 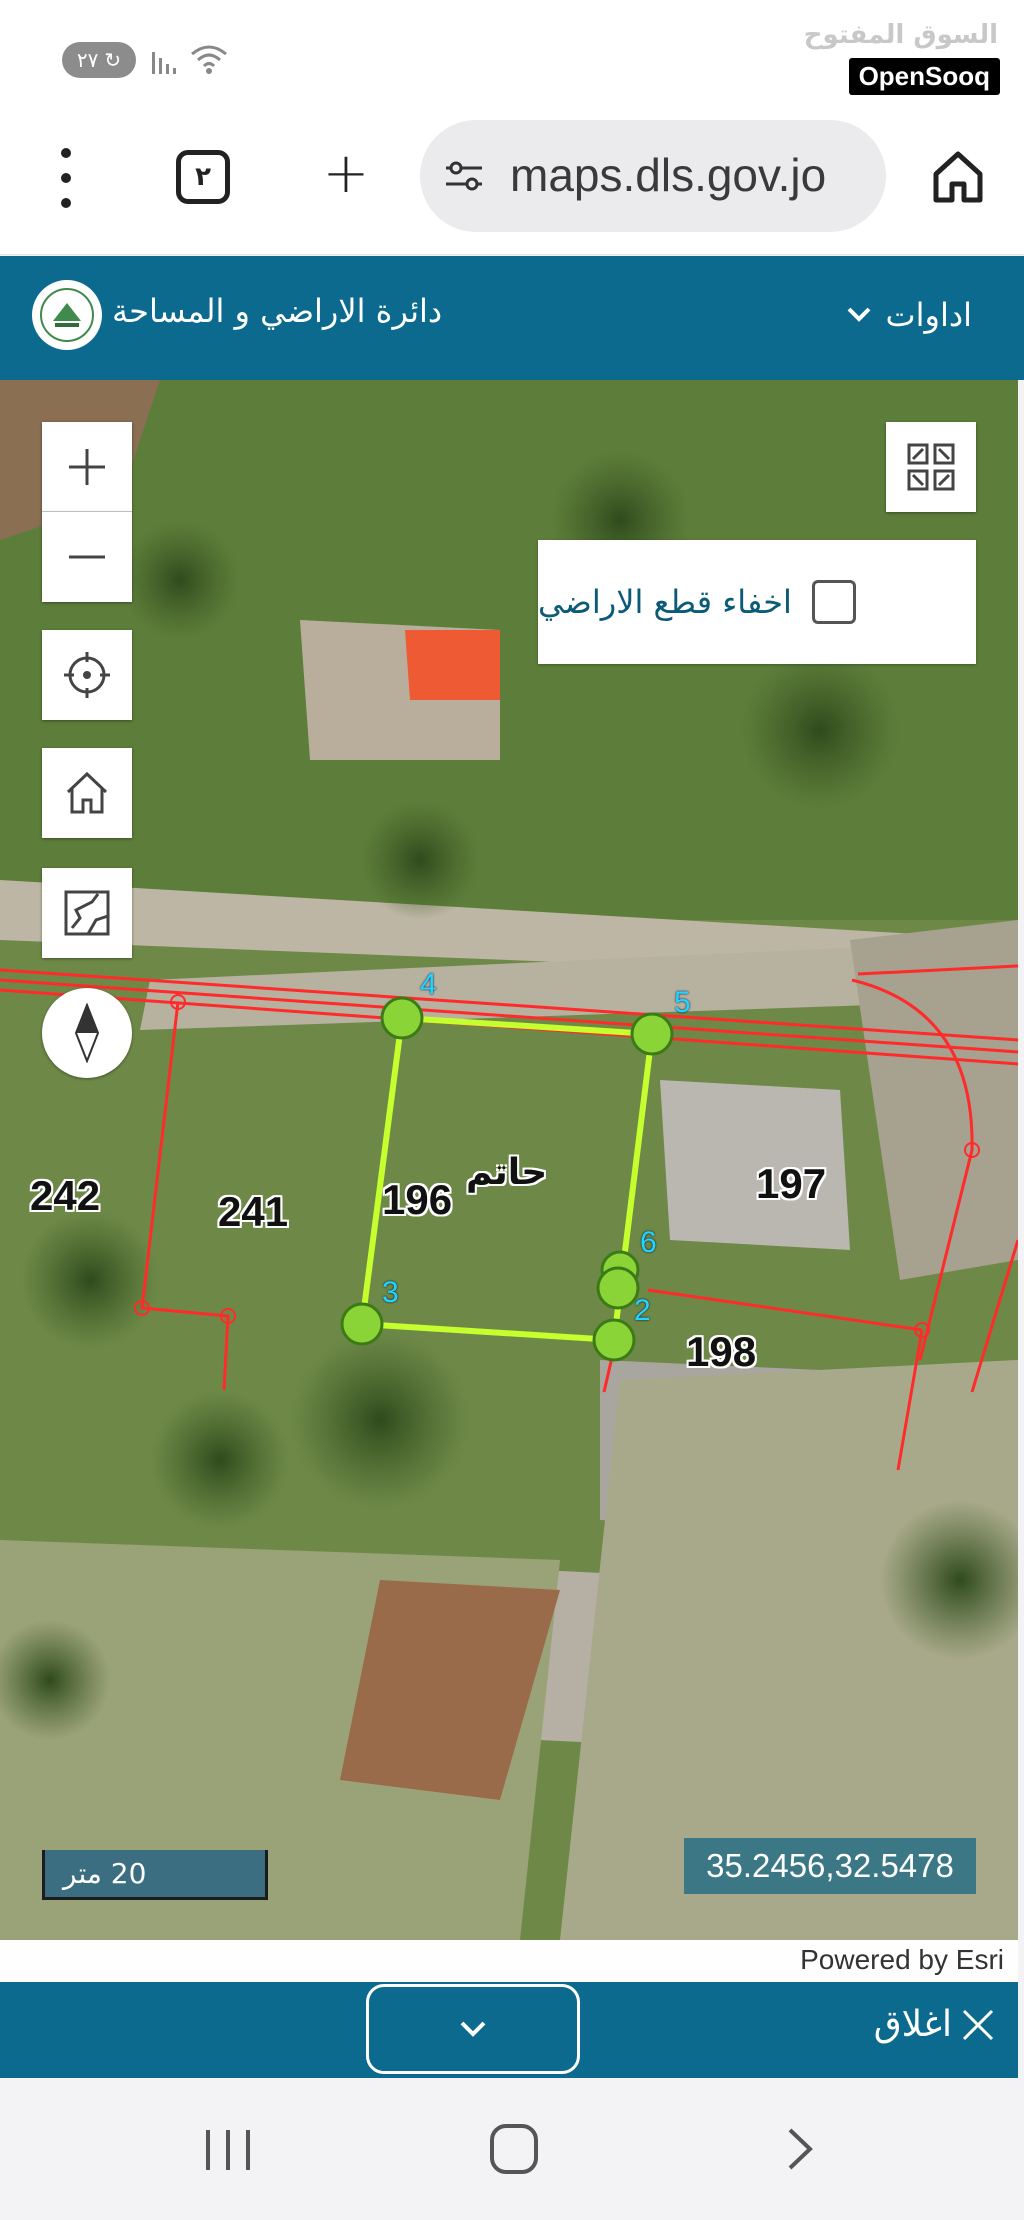 I want to click on recent-apps-icon, so click(x=228, y=2150).